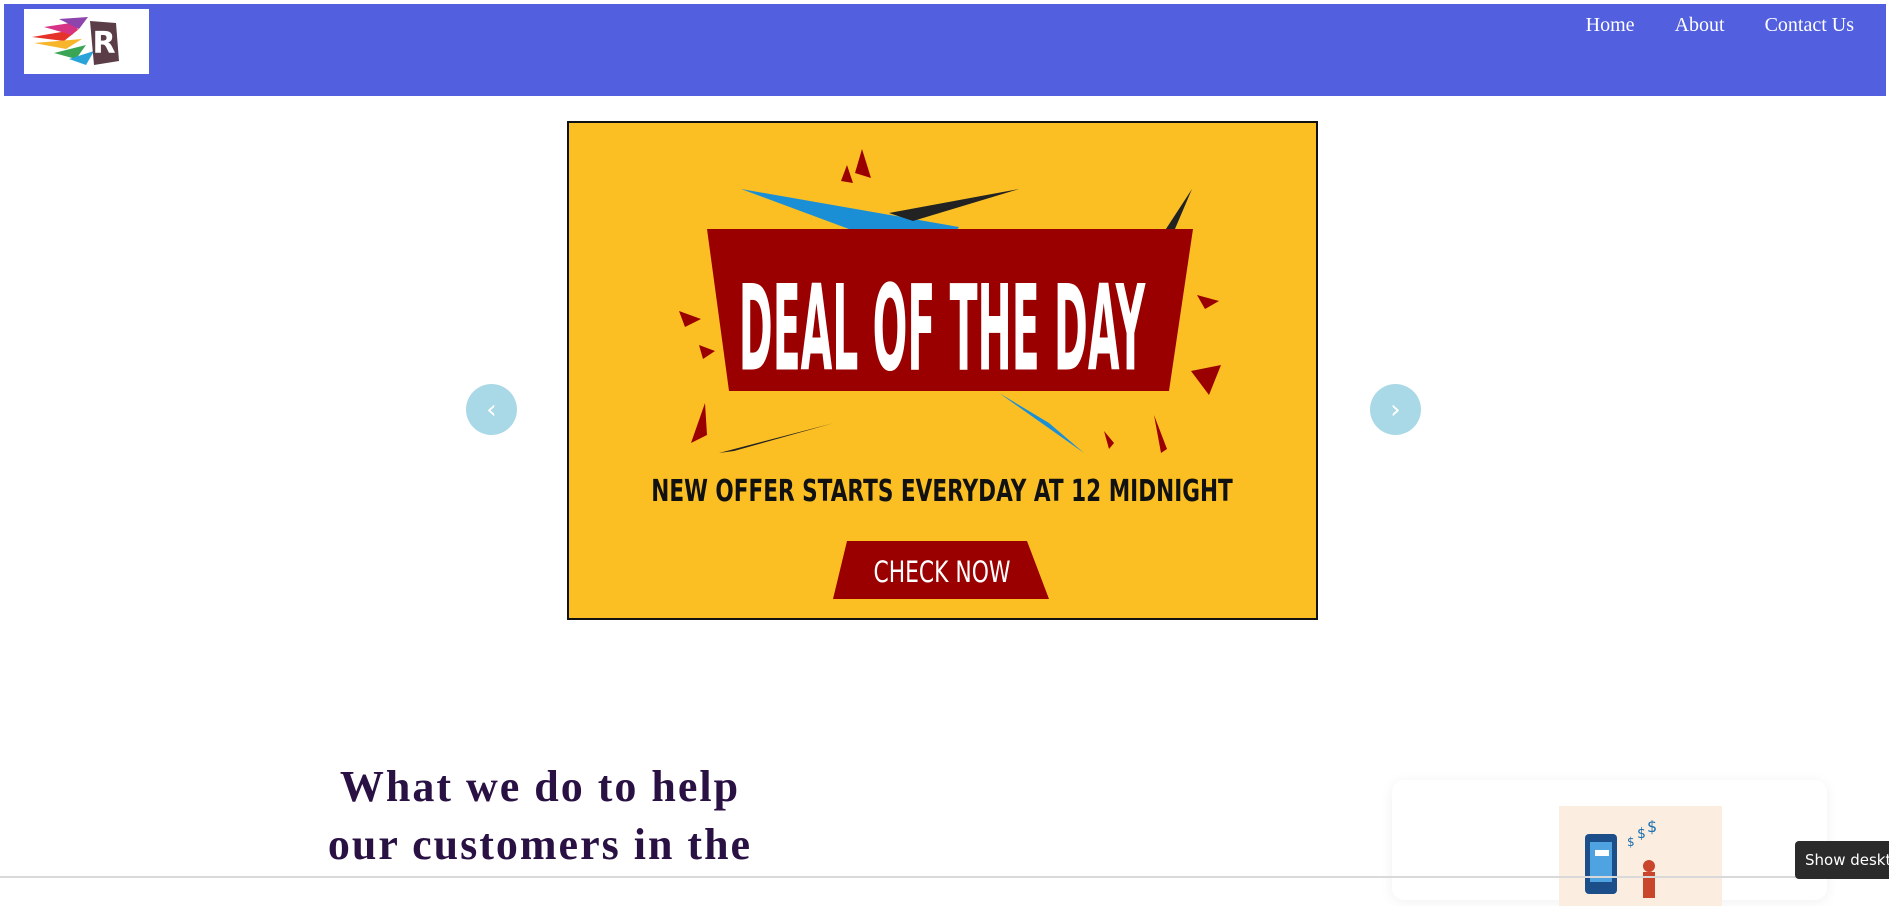 The width and height of the screenshot is (1889, 906). What do you see at coordinates (1395, 409) in the screenshot?
I see `carousel-next-button: ›` at bounding box center [1395, 409].